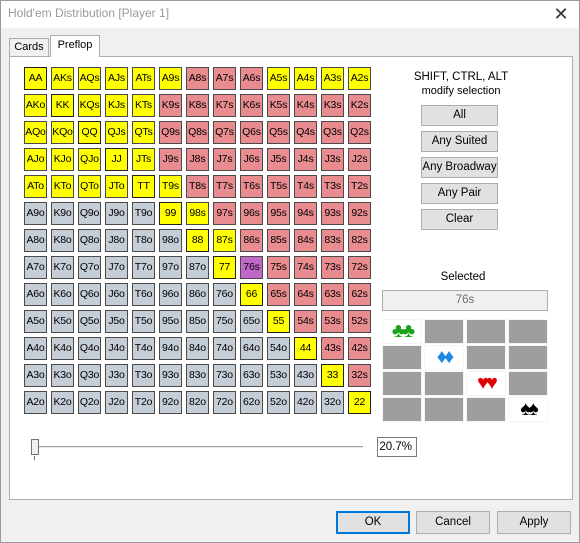 The image size is (580, 543). What do you see at coordinates (459, 167) in the screenshot?
I see `any-broadway-button: Any Broadway` at bounding box center [459, 167].